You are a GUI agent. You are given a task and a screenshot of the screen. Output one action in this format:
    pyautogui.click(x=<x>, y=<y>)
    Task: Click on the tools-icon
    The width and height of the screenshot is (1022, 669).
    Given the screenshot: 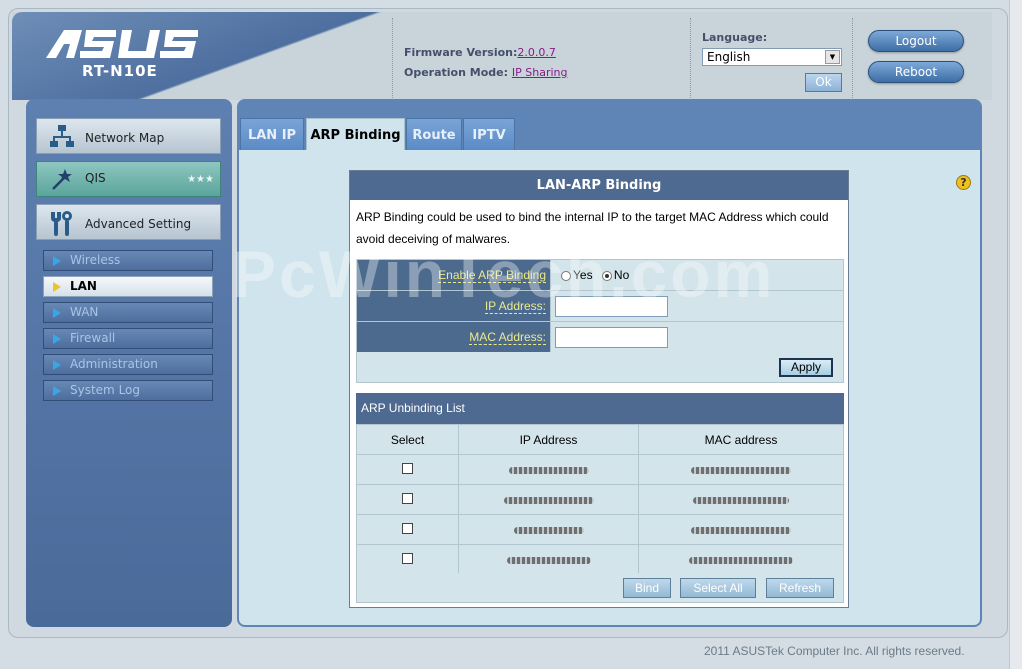 What is the action you would take?
    pyautogui.click(x=62, y=225)
    